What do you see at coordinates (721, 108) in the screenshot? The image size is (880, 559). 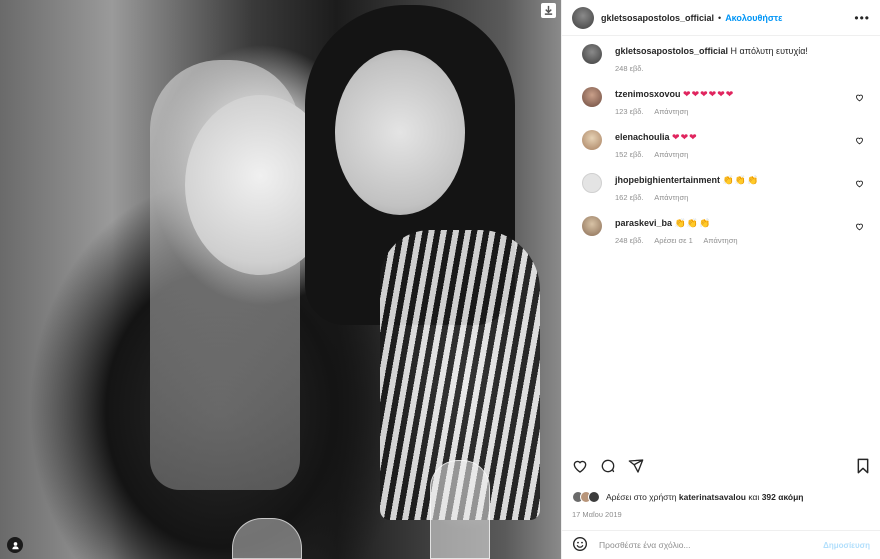 I see `list-item: tzenimosxovou ❤❤❤❤❤❤ 123 εβδ. Απάντηση` at bounding box center [721, 108].